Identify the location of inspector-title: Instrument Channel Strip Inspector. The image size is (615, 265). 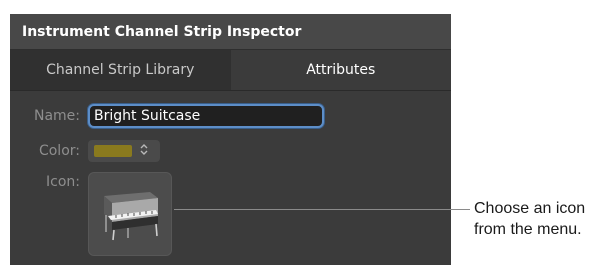
(230, 32).